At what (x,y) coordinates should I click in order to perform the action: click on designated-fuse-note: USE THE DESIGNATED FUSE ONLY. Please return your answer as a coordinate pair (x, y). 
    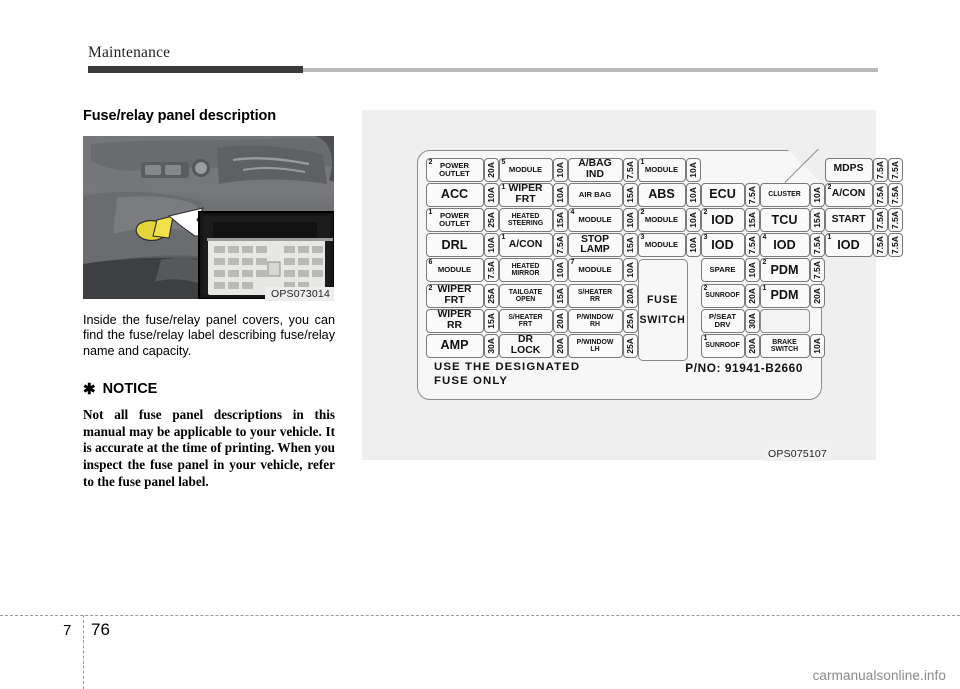
    Looking at the image, I should click on (507, 374).